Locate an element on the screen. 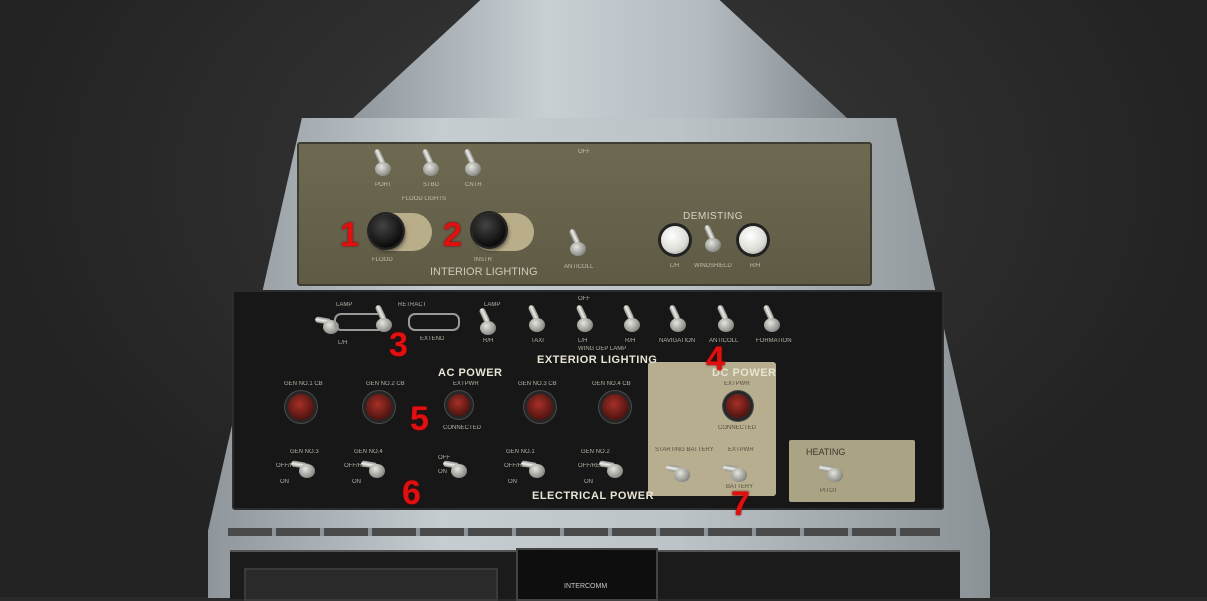  gen4-switch is located at coordinates (373, 468).